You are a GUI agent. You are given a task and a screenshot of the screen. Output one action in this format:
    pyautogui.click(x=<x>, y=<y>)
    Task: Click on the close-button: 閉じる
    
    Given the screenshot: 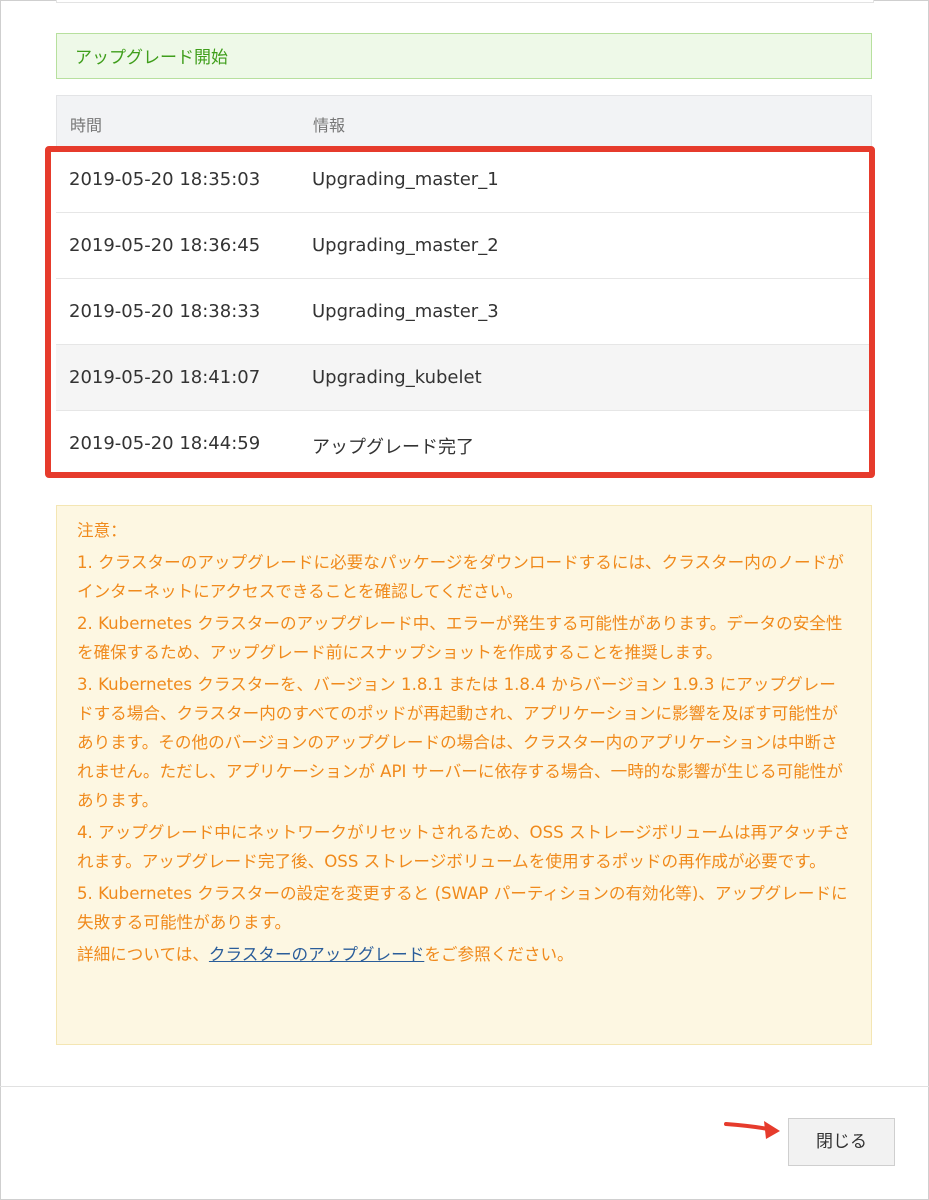 What is the action you would take?
    pyautogui.click(x=841, y=1142)
    